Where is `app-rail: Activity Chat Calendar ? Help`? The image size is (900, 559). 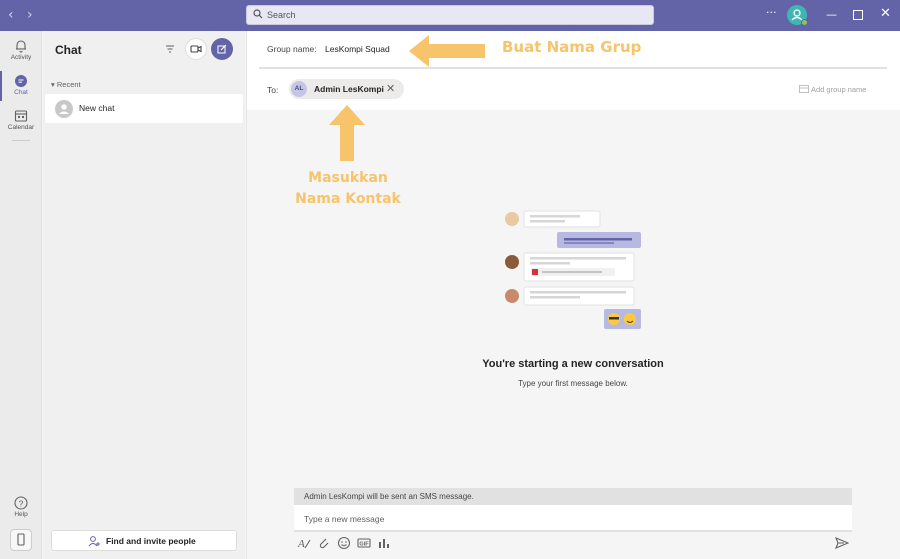 app-rail: Activity Chat Calendar ? Help is located at coordinates (21, 295).